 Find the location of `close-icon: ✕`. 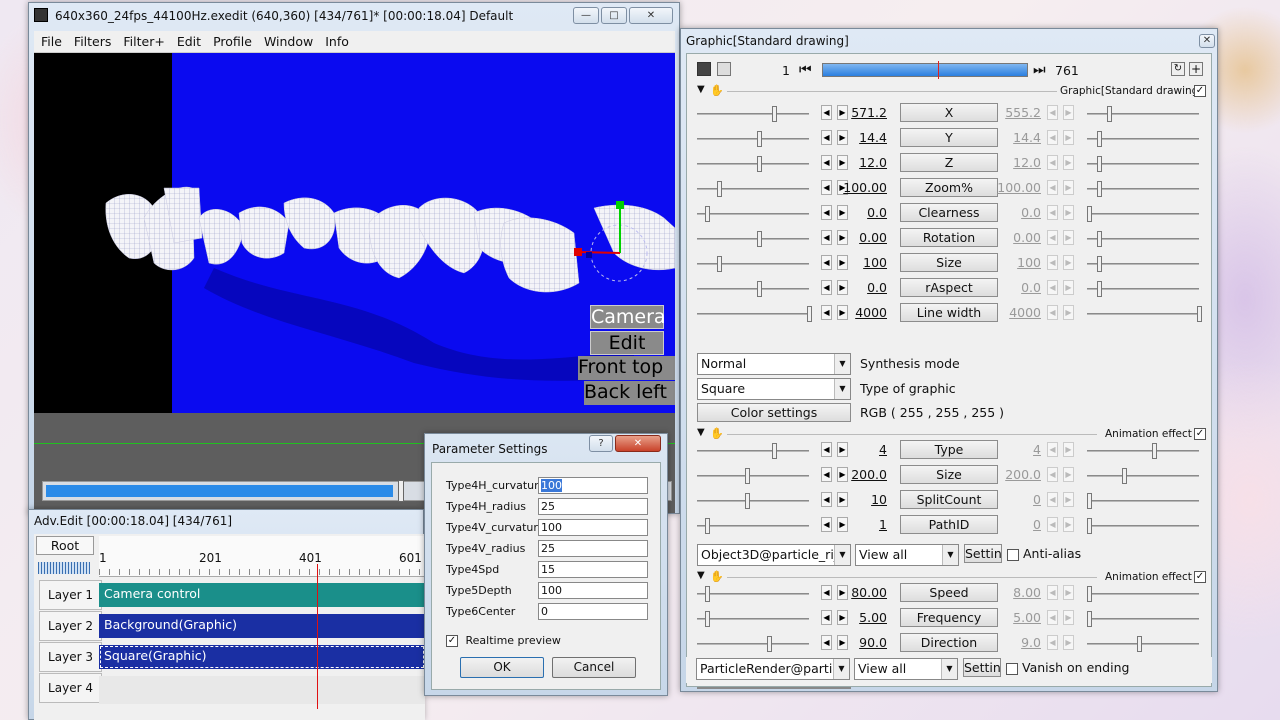

close-icon: ✕ is located at coordinates (651, 15).